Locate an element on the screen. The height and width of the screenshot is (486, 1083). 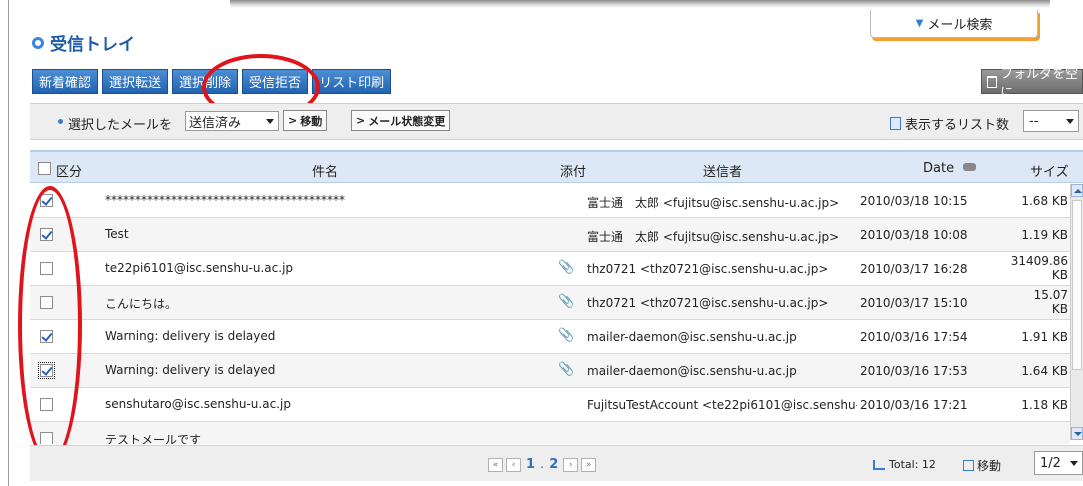
page-select: 1/2 is located at coordinates (1058, 463).